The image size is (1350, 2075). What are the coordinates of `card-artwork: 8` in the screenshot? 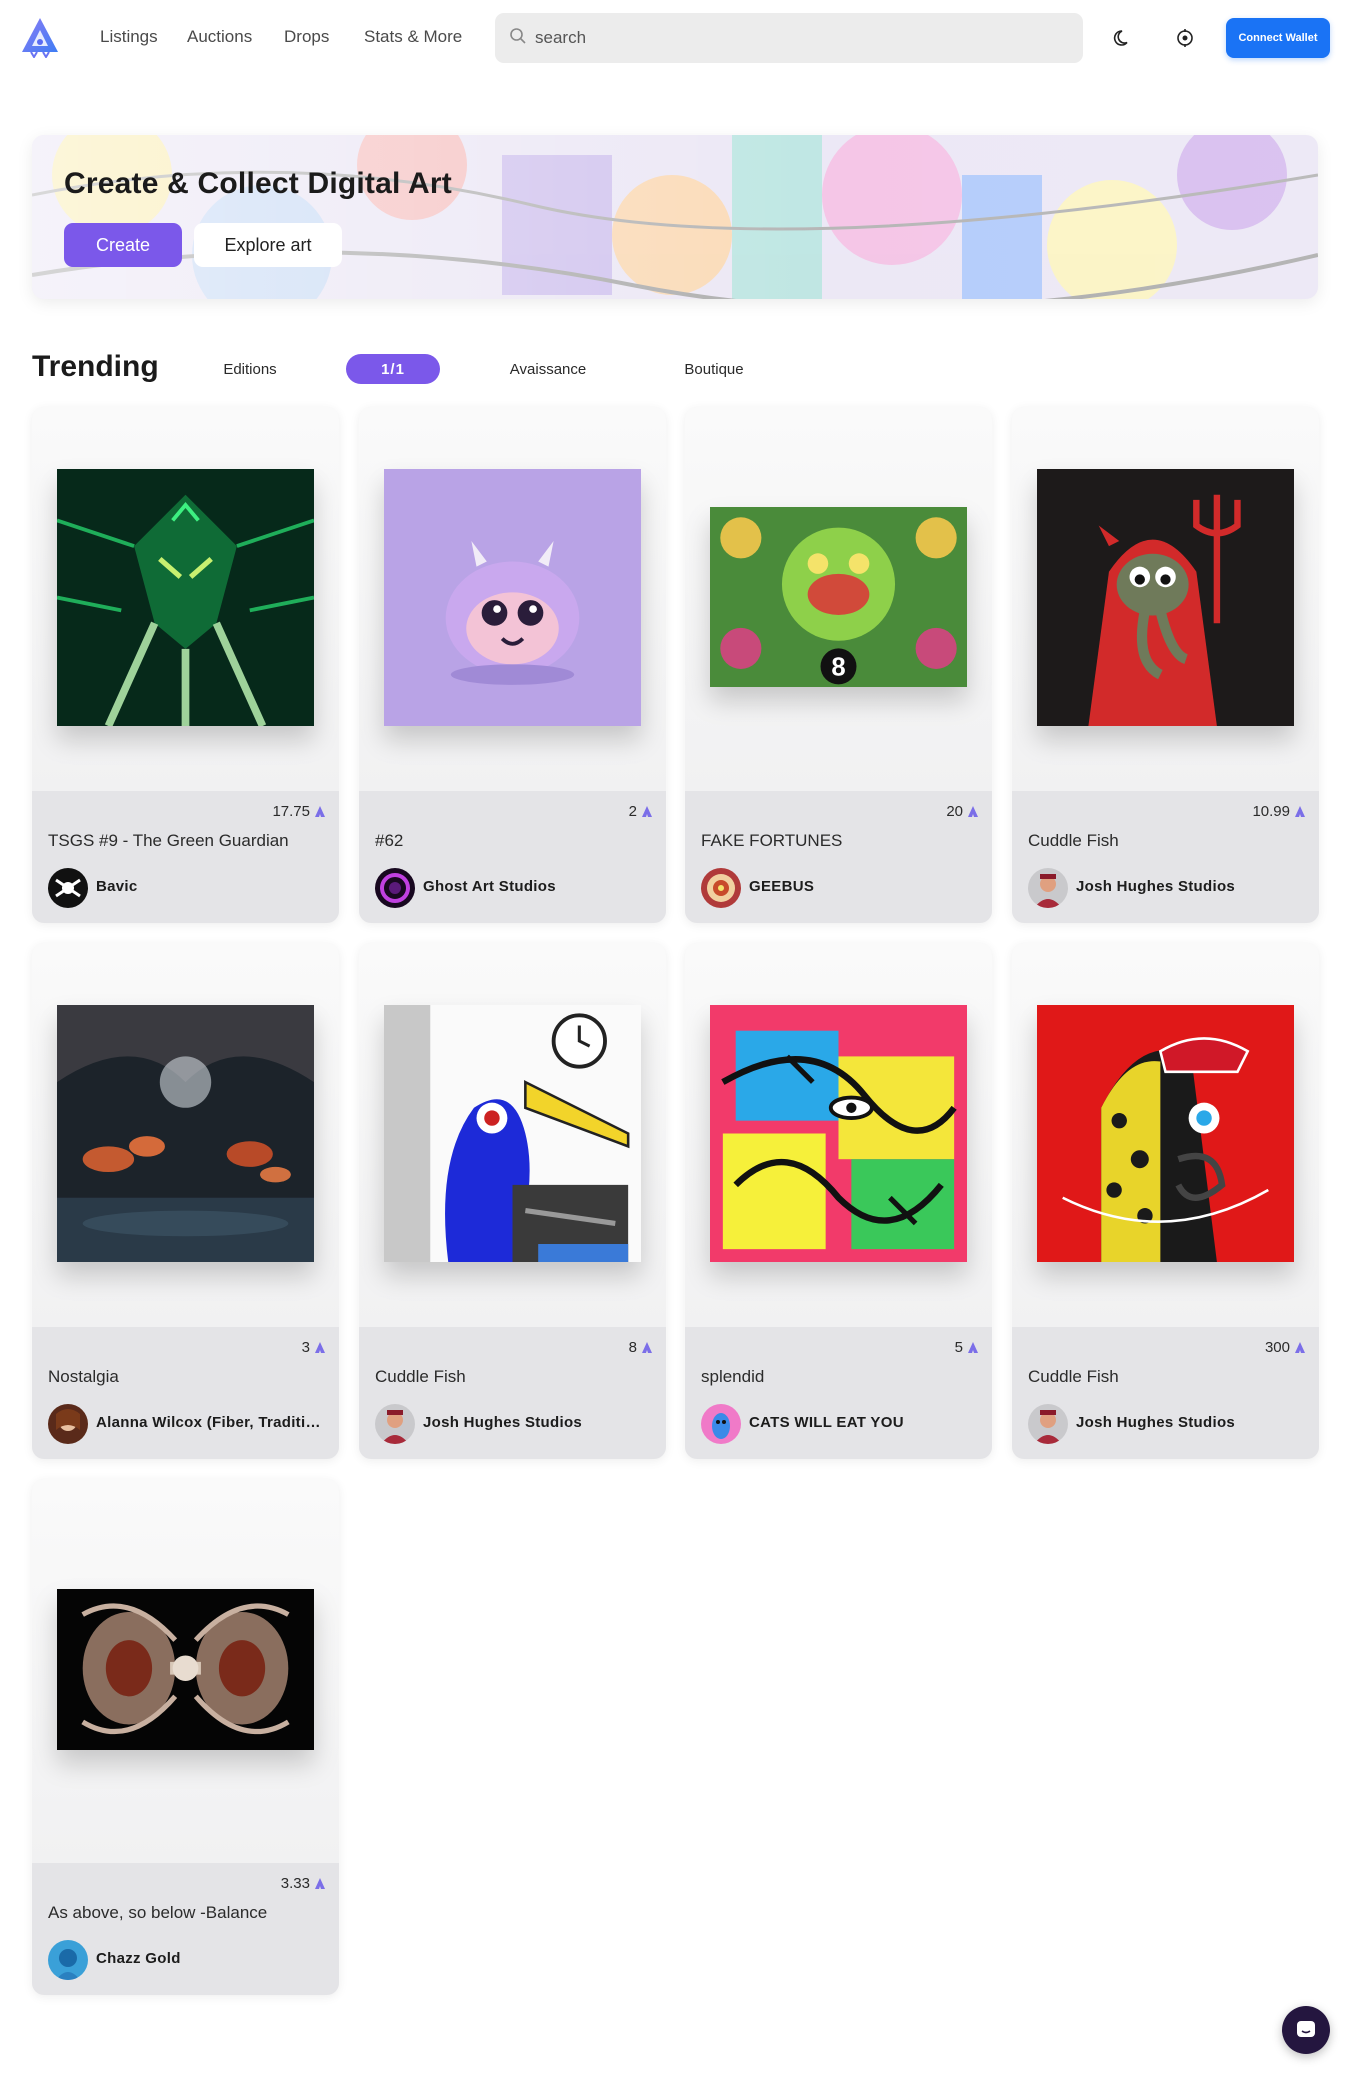 It's located at (838, 597).